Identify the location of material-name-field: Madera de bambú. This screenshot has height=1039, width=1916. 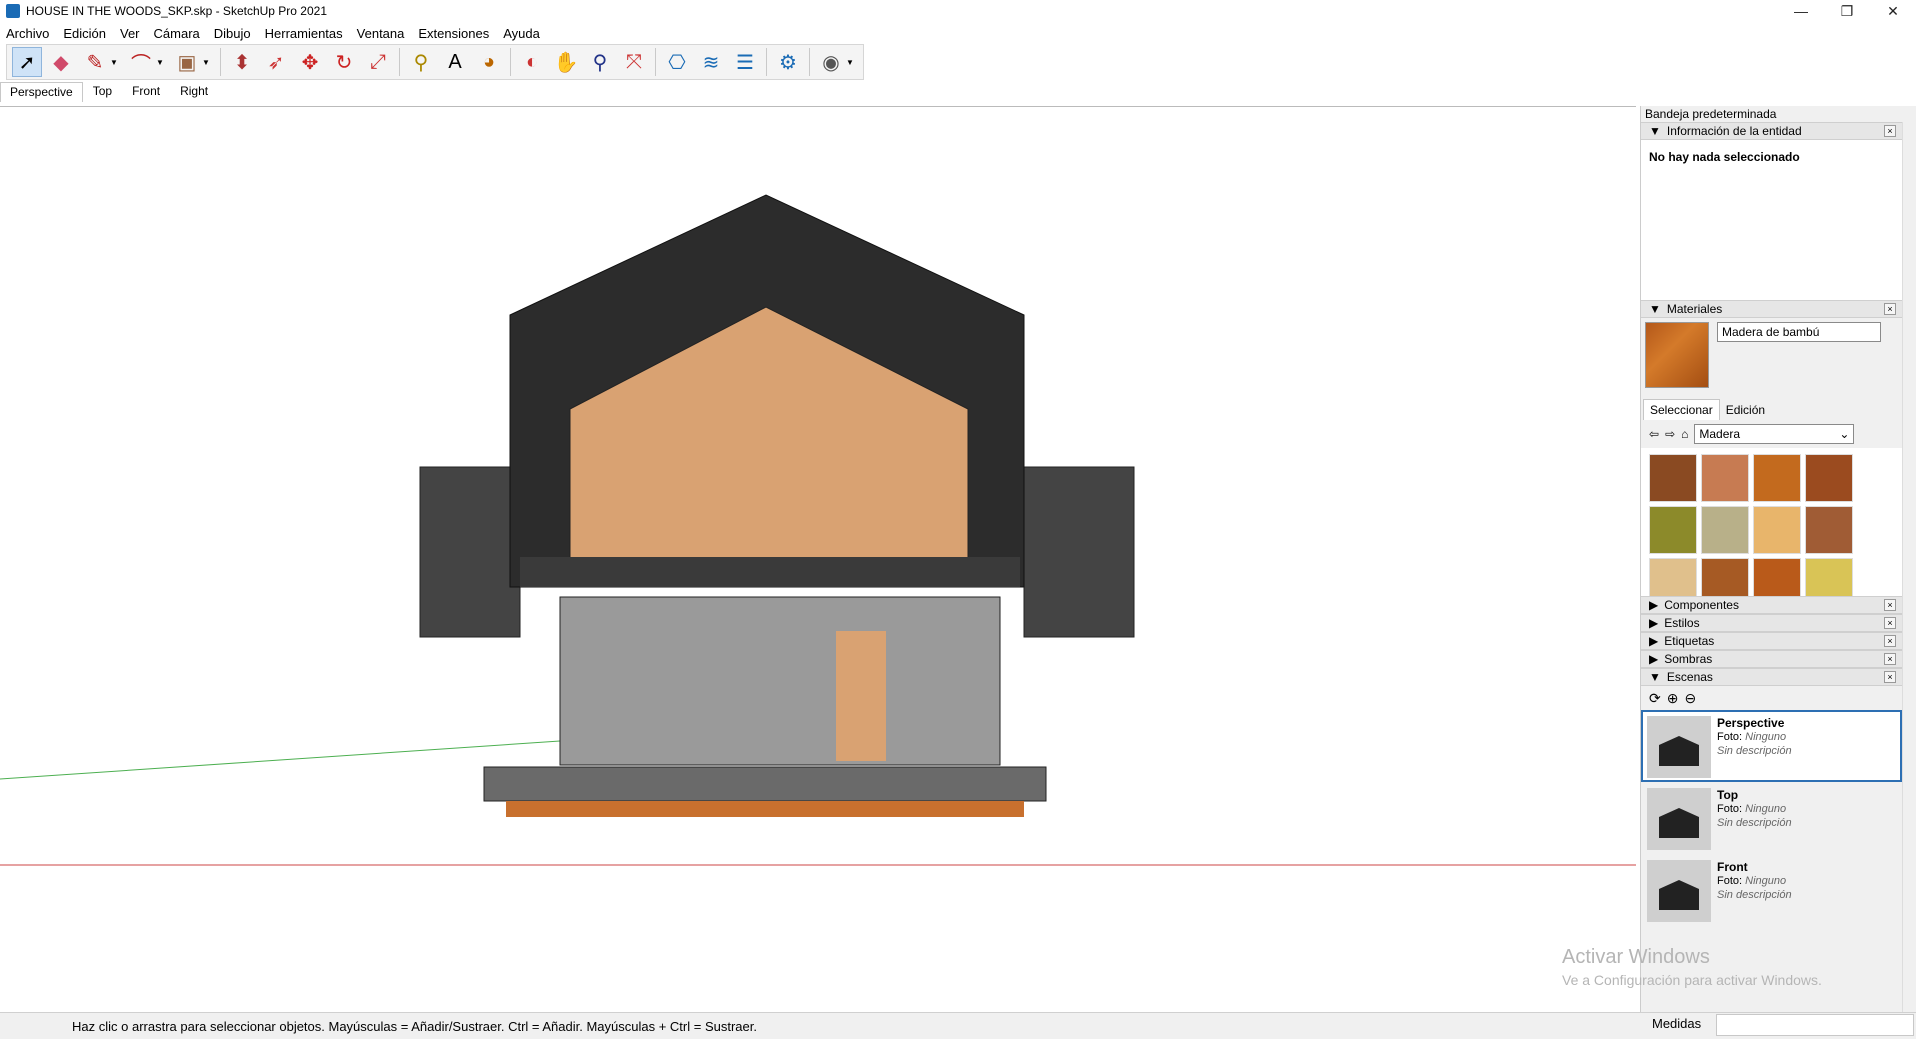
(1799, 332).